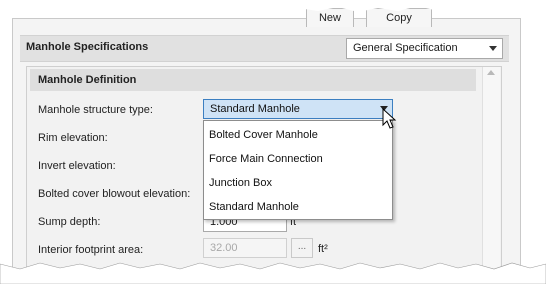  Describe the element at coordinates (114, 194) in the screenshot. I see `blowout-elevation-label: Bolted cover blowout elevation:` at that location.